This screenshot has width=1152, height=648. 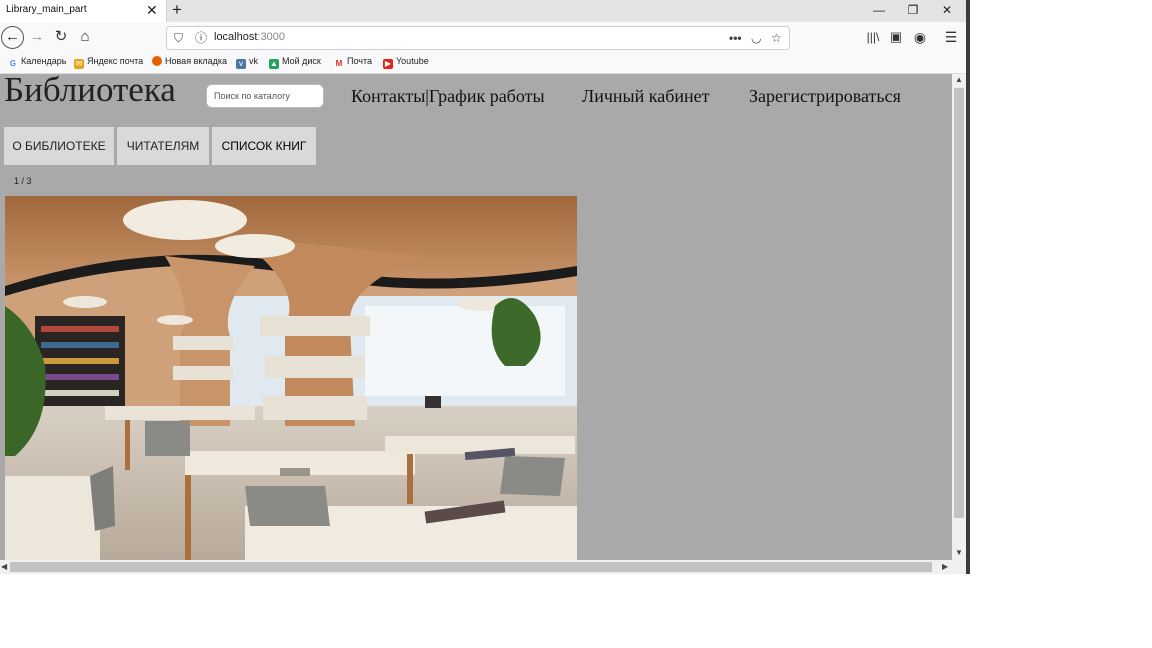 I want to click on contacts-link: Контакты|График работы, so click(x=448, y=96).